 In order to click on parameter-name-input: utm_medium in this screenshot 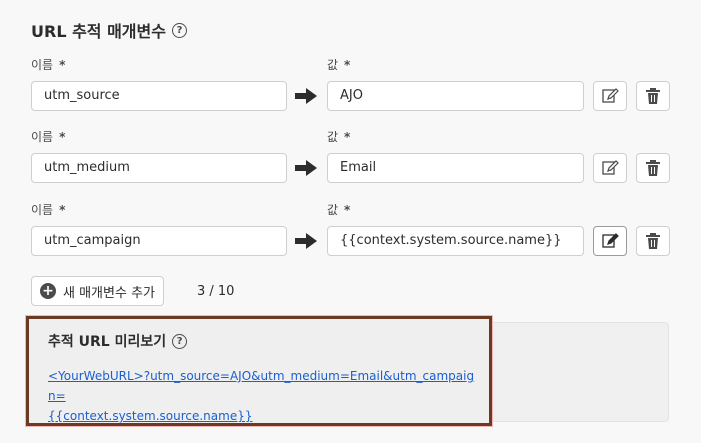, I will do `click(159, 168)`.